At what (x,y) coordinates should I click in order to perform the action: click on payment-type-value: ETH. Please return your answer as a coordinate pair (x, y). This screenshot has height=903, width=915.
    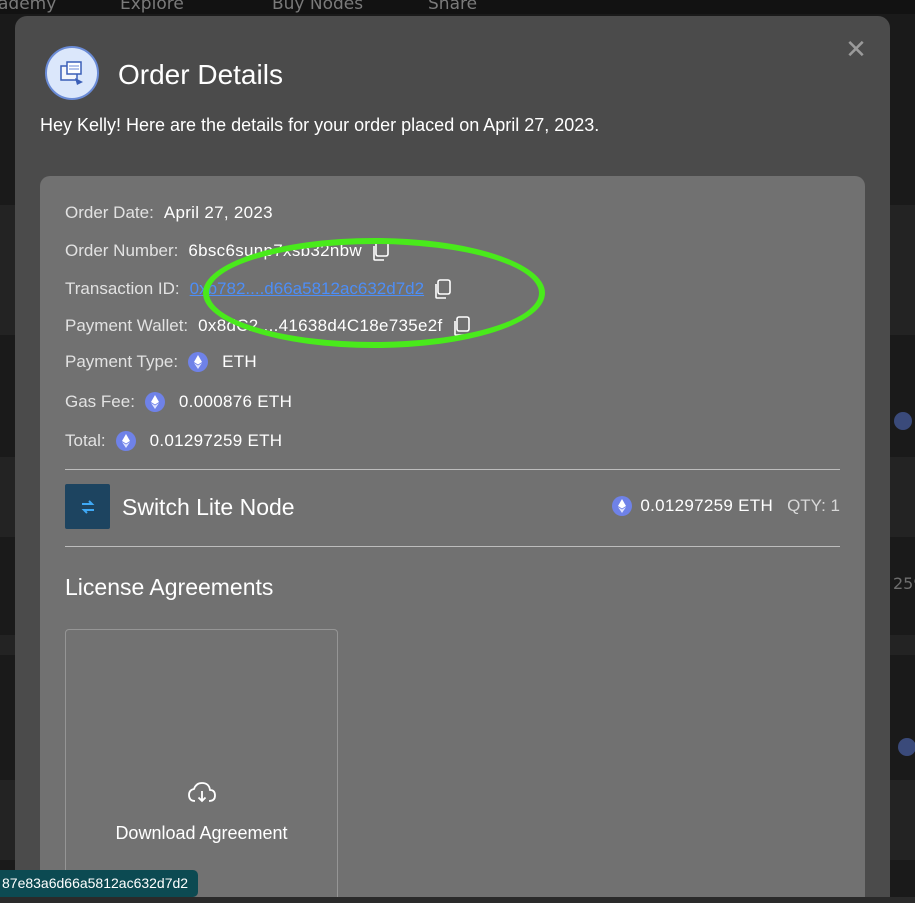
    Looking at the image, I should click on (239, 361).